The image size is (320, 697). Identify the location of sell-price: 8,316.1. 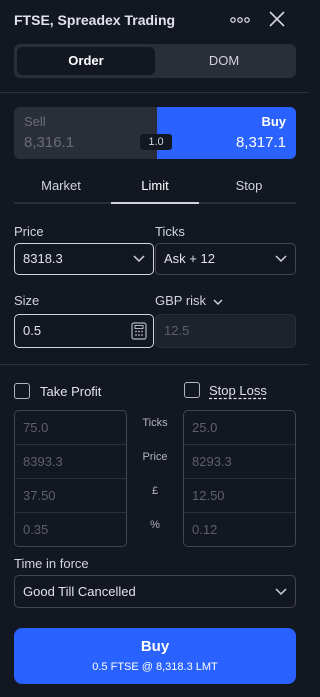
(49, 142).